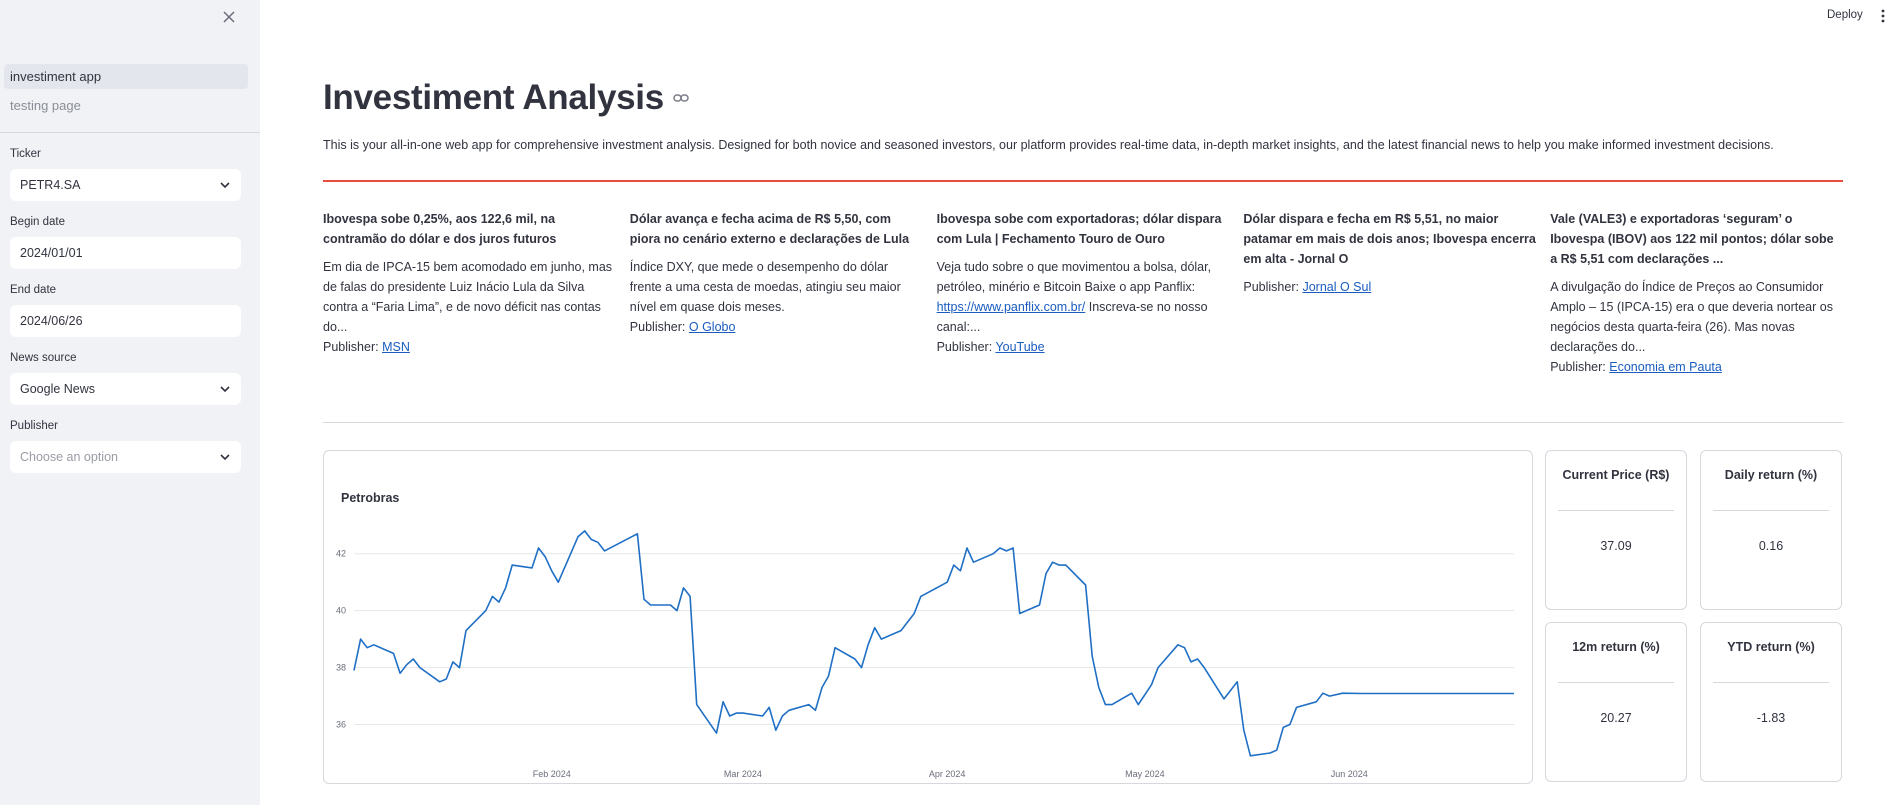 This screenshot has height=805, width=1893. I want to click on news-publisher: Publisher: Economia em Pauta, so click(1696, 367).